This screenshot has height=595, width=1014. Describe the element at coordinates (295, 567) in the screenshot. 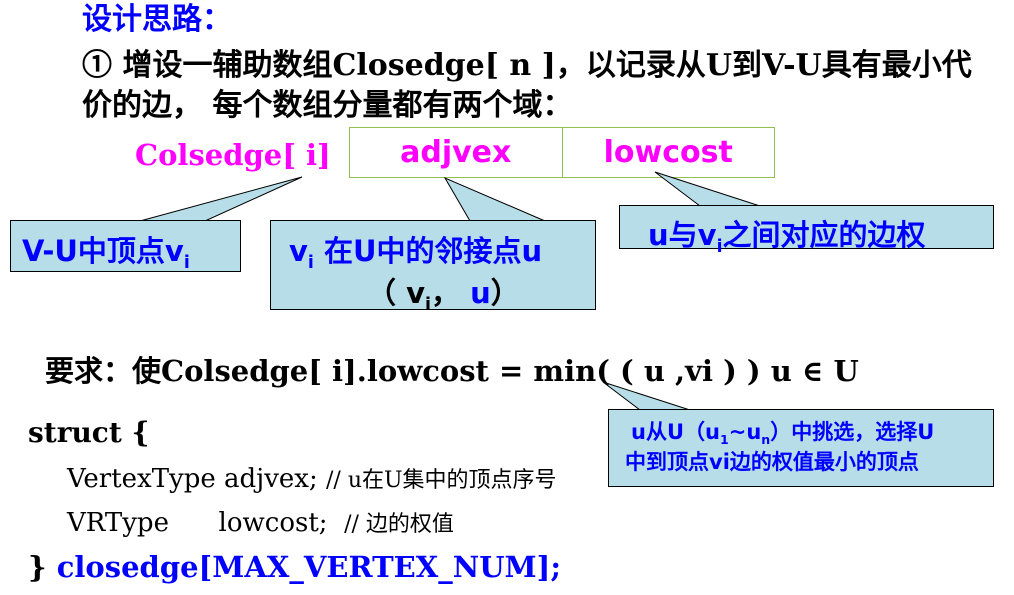

I see `struct-close: } closedge[MAX_VERTEX_NUM];` at that location.